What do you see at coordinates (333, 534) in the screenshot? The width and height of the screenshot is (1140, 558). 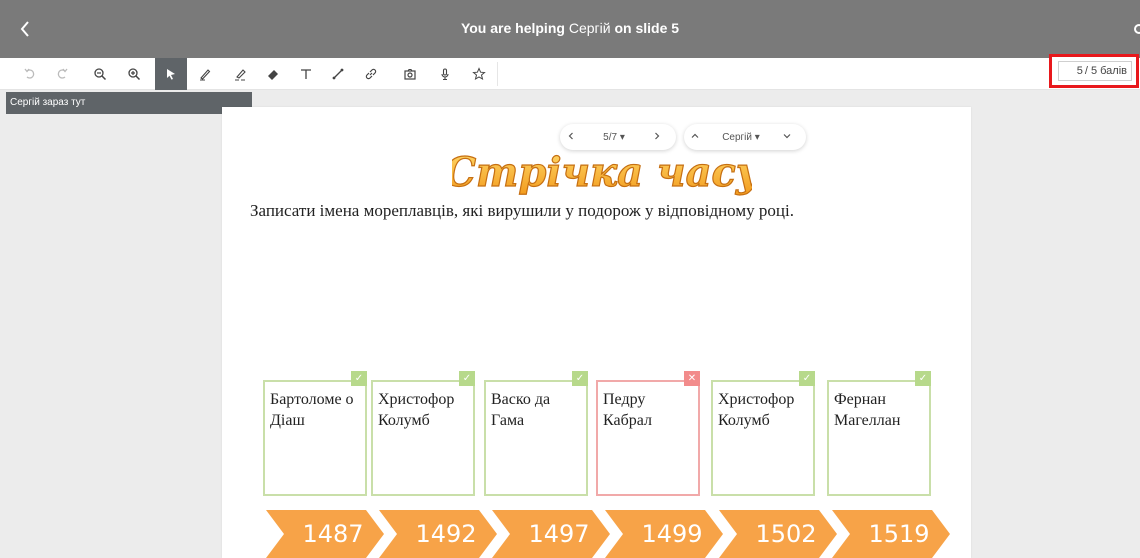 I see `year-label: 1487` at bounding box center [333, 534].